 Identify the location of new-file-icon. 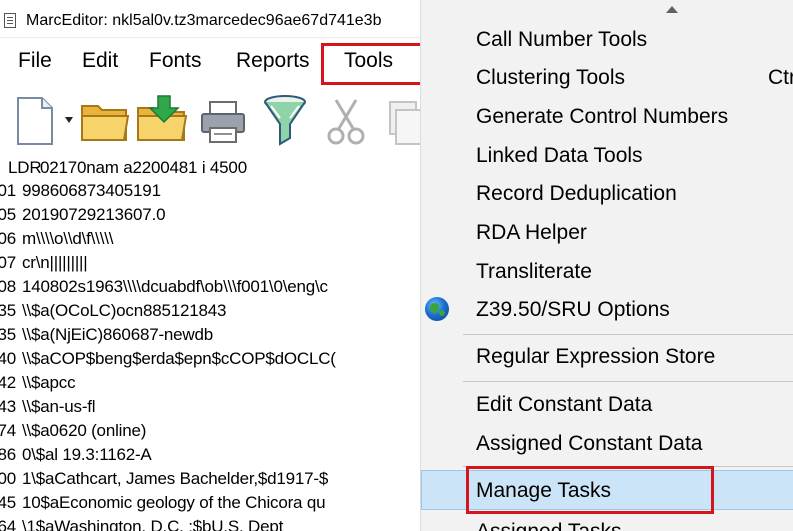
(35, 121).